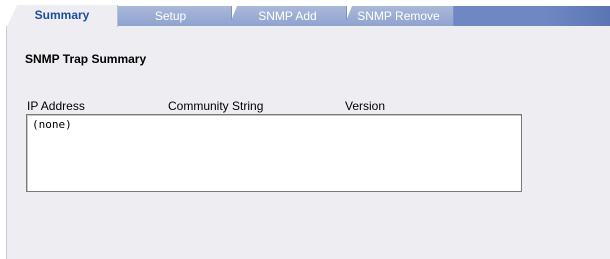  Describe the element at coordinates (86, 59) in the screenshot. I see `section-title: SNMP Trap Summary` at that location.